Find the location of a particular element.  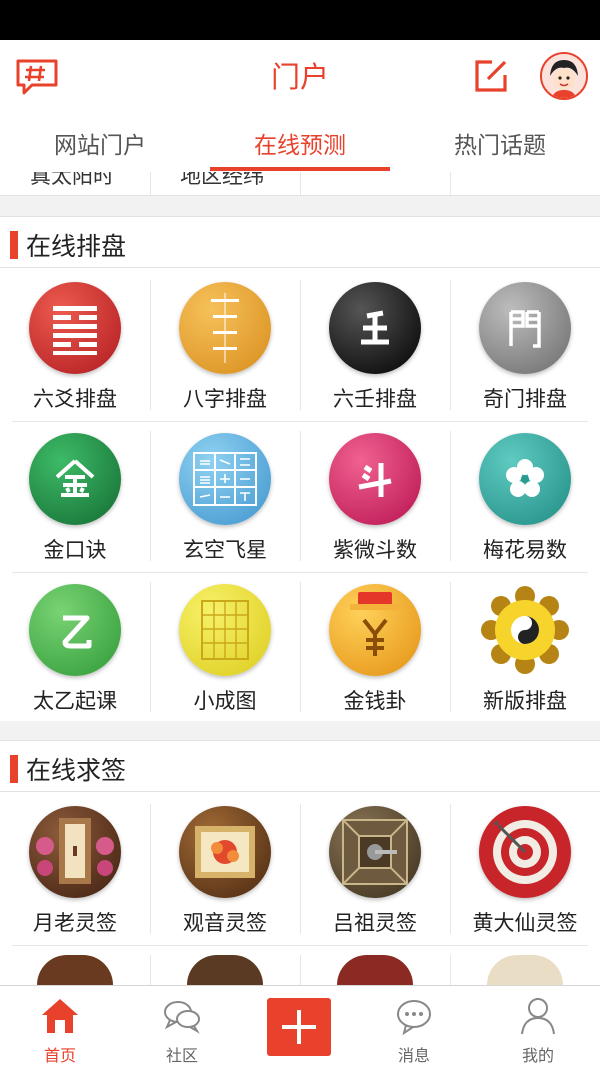

bottom-navigation: 首页 社区 消息 我的 is located at coordinates (300, 1026).